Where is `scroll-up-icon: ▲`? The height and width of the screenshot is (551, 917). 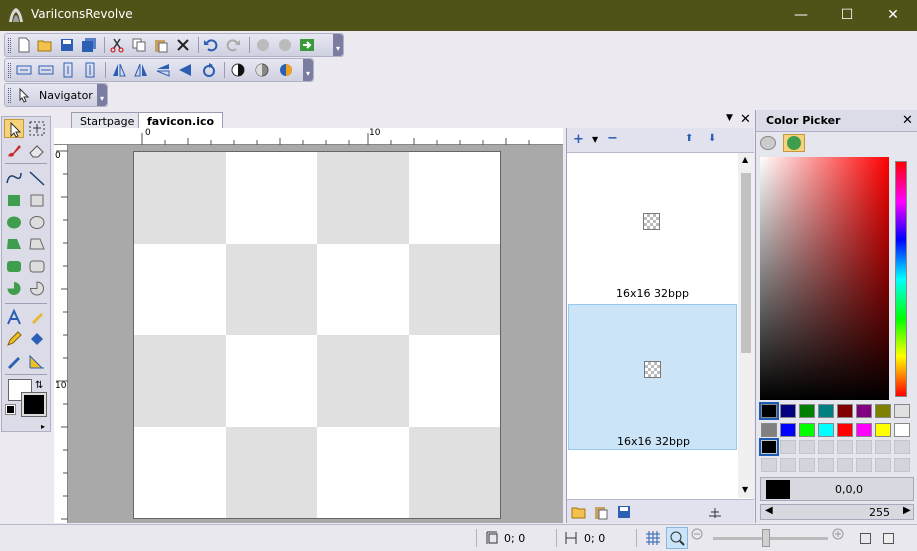 scroll-up-icon: ▲ is located at coordinates (745, 159).